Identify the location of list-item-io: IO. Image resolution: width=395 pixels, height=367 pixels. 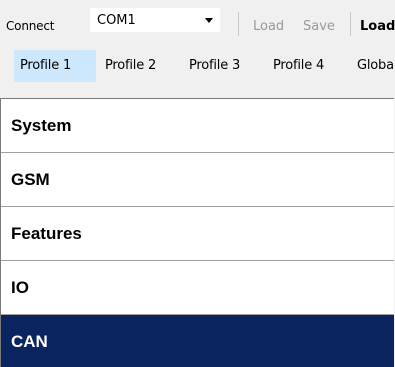
(197, 288).